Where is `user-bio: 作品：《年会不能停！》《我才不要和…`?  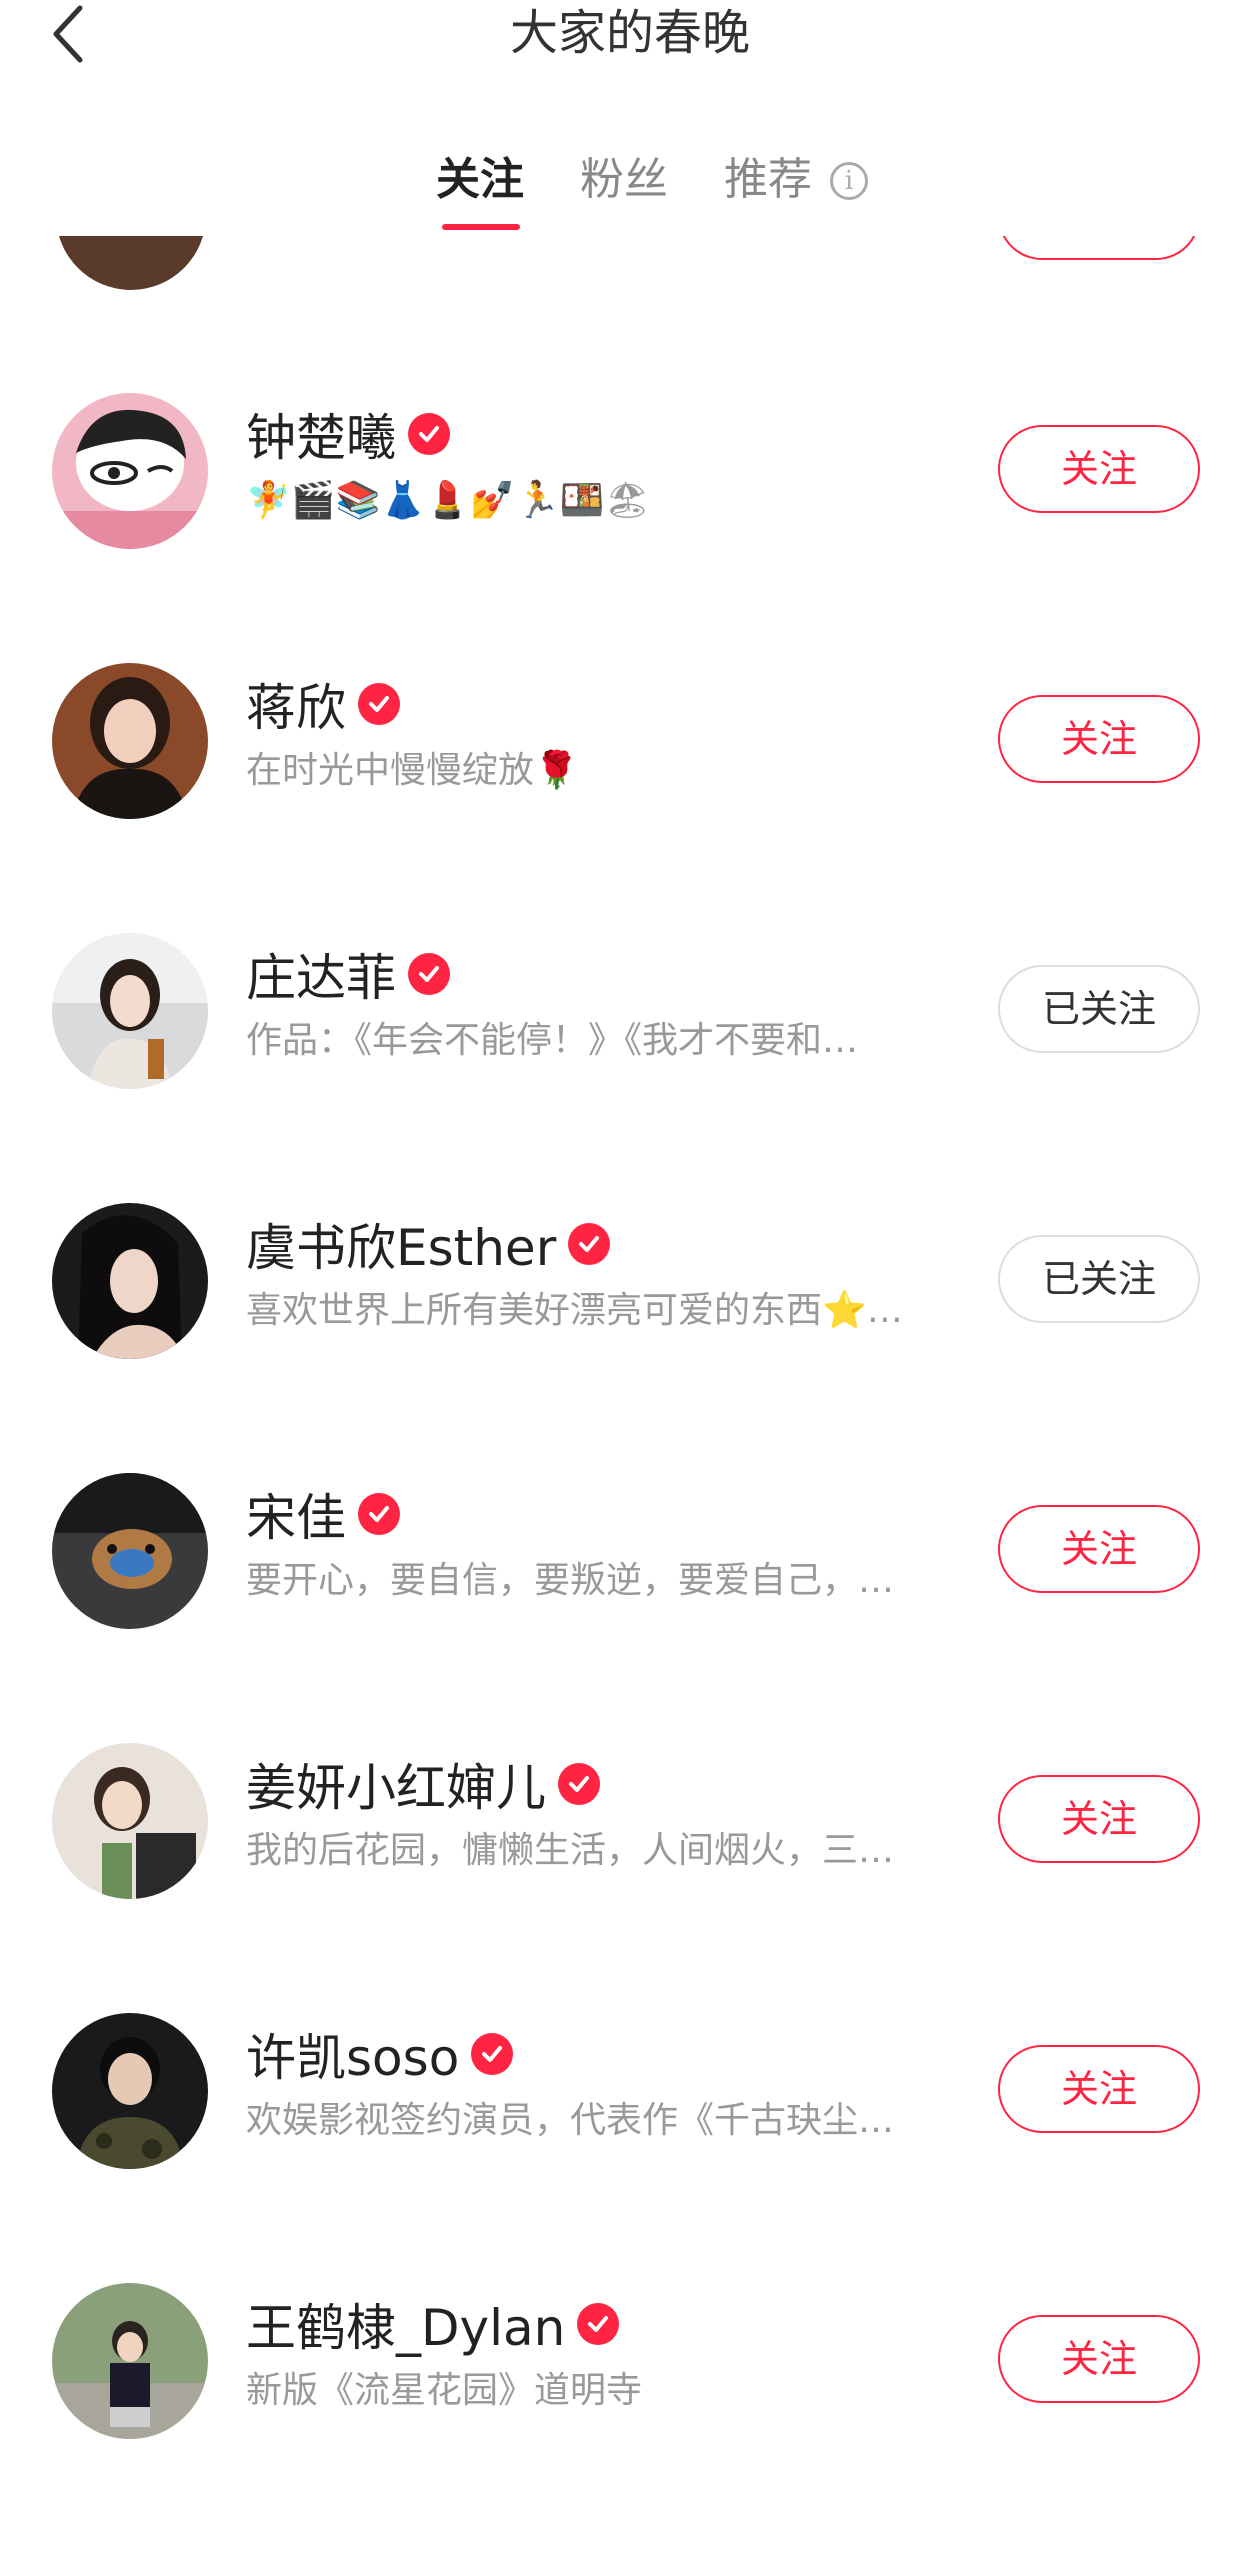
user-bio: 作品：《年会不能停！》《我才不要和… is located at coordinates (552, 1040).